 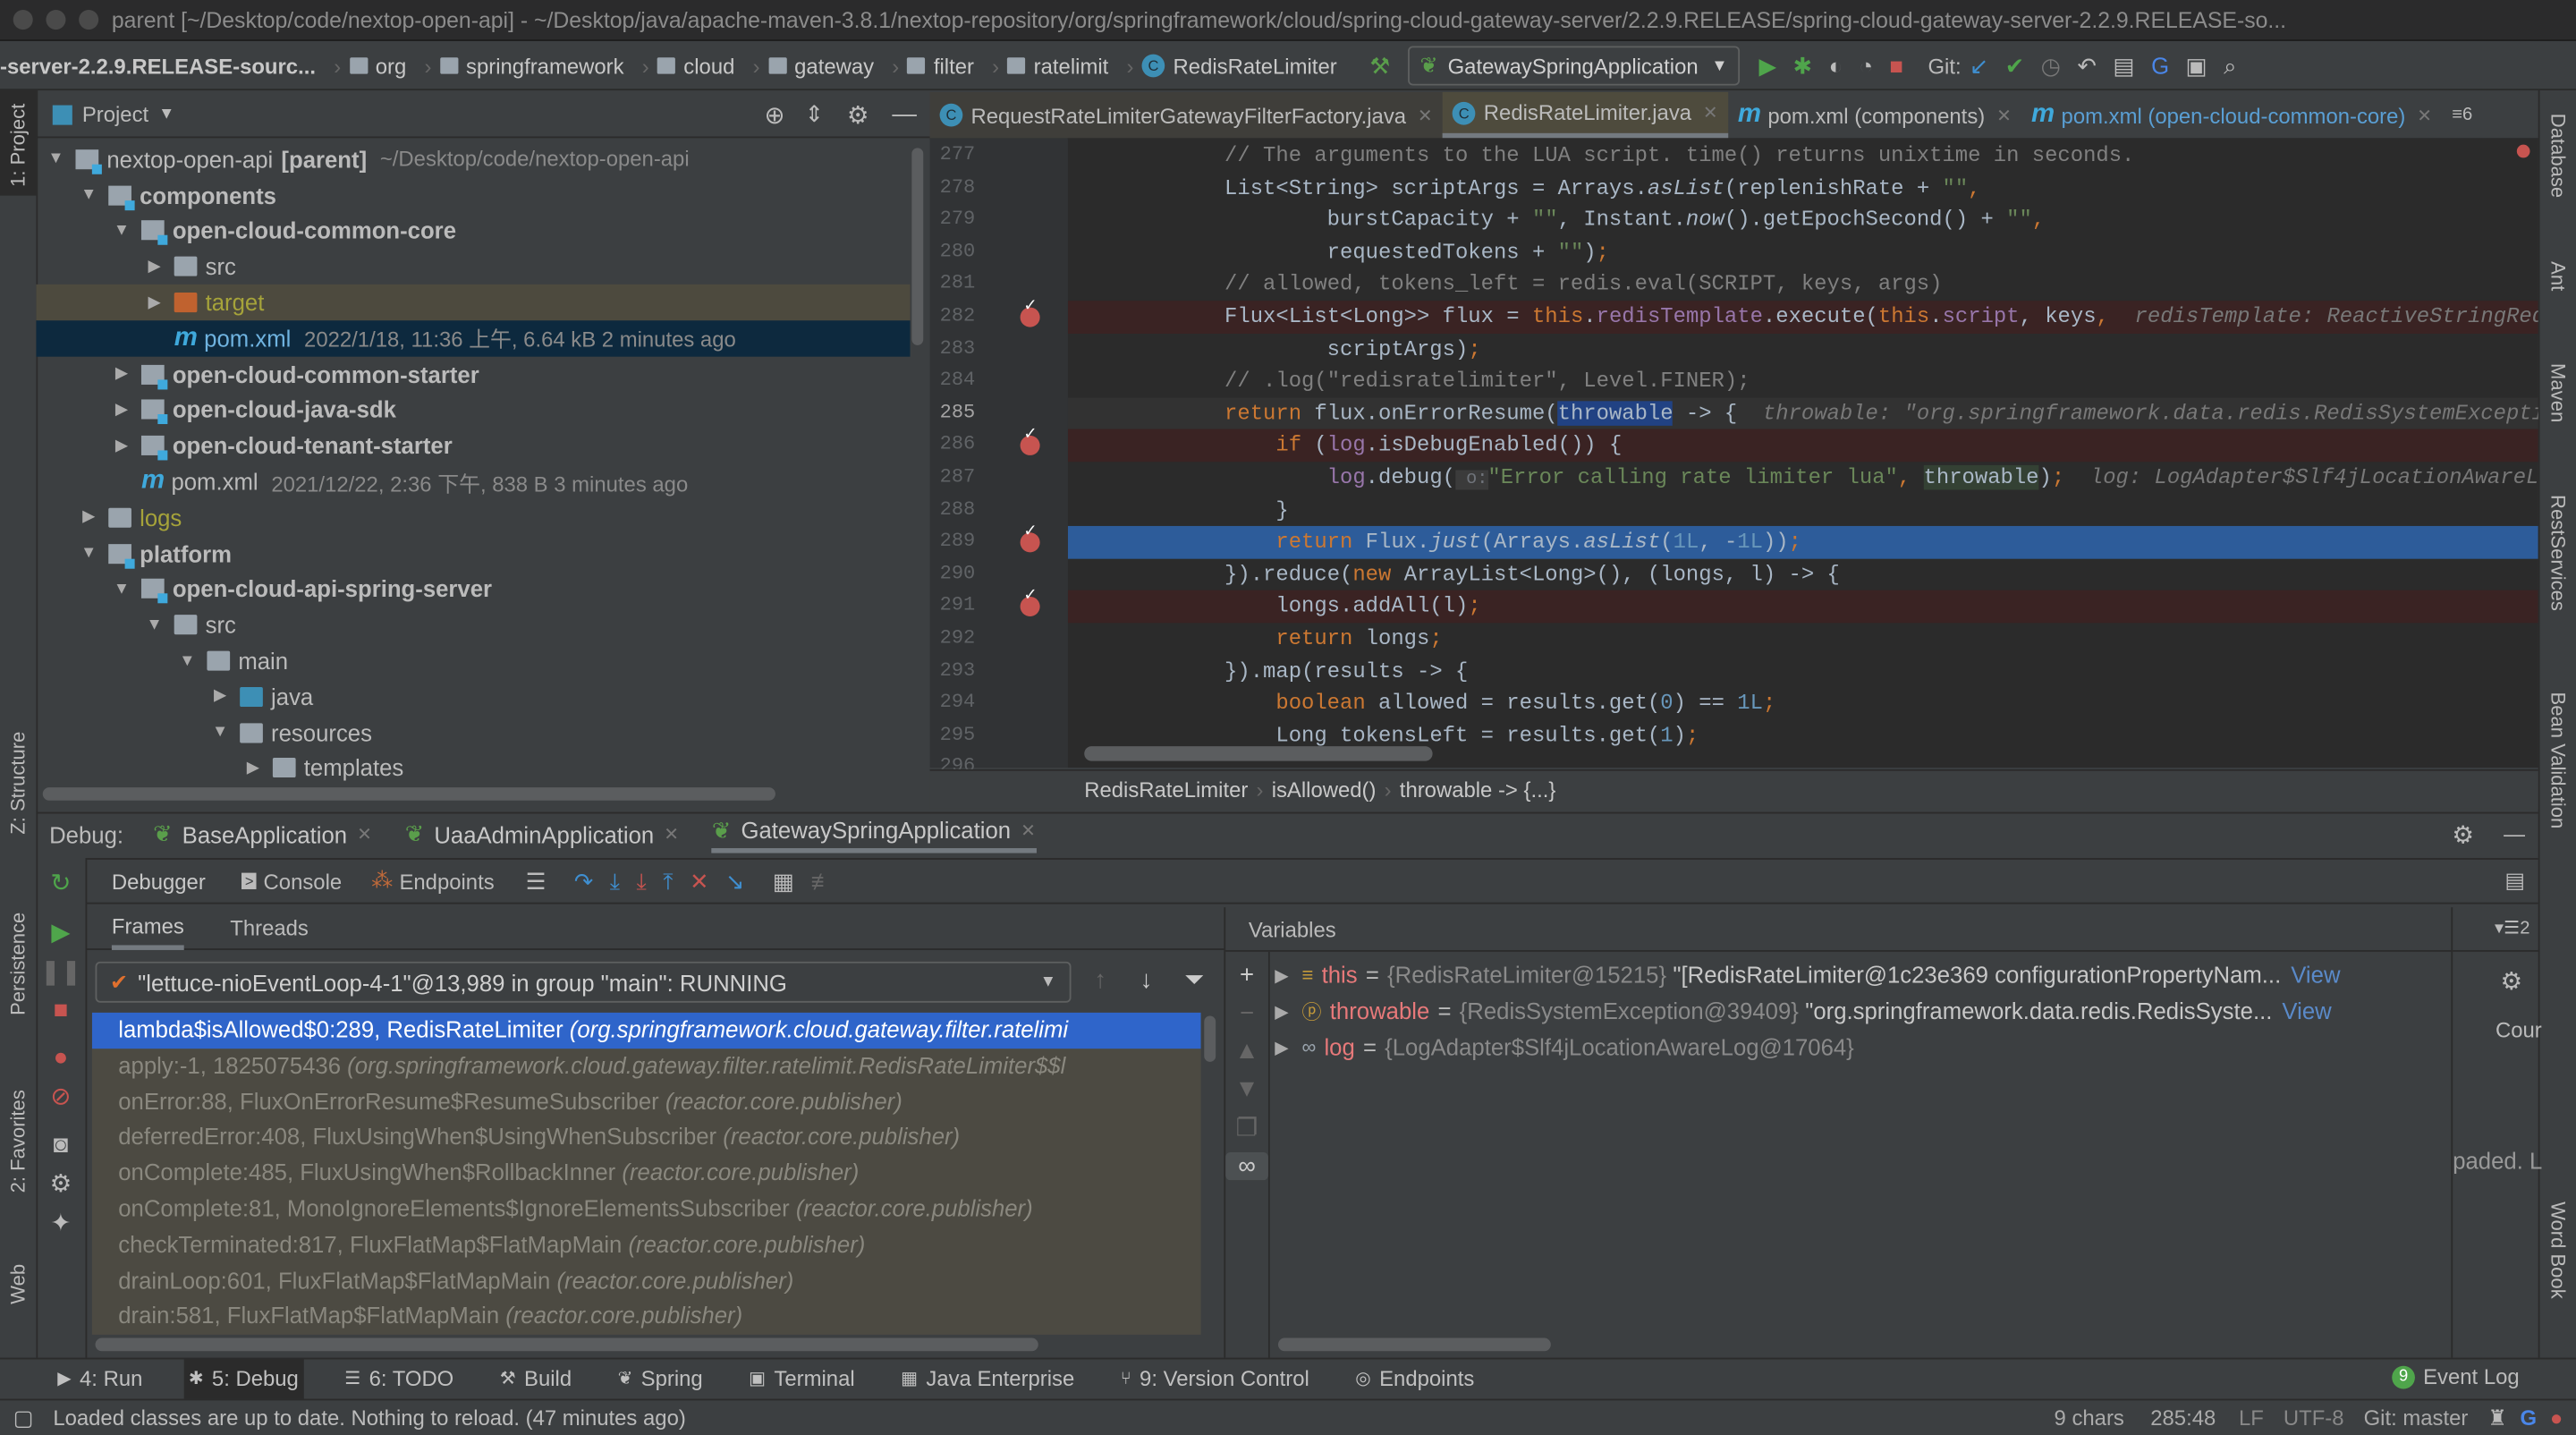 I want to click on maximize-window-button, so click(x=89, y=20).